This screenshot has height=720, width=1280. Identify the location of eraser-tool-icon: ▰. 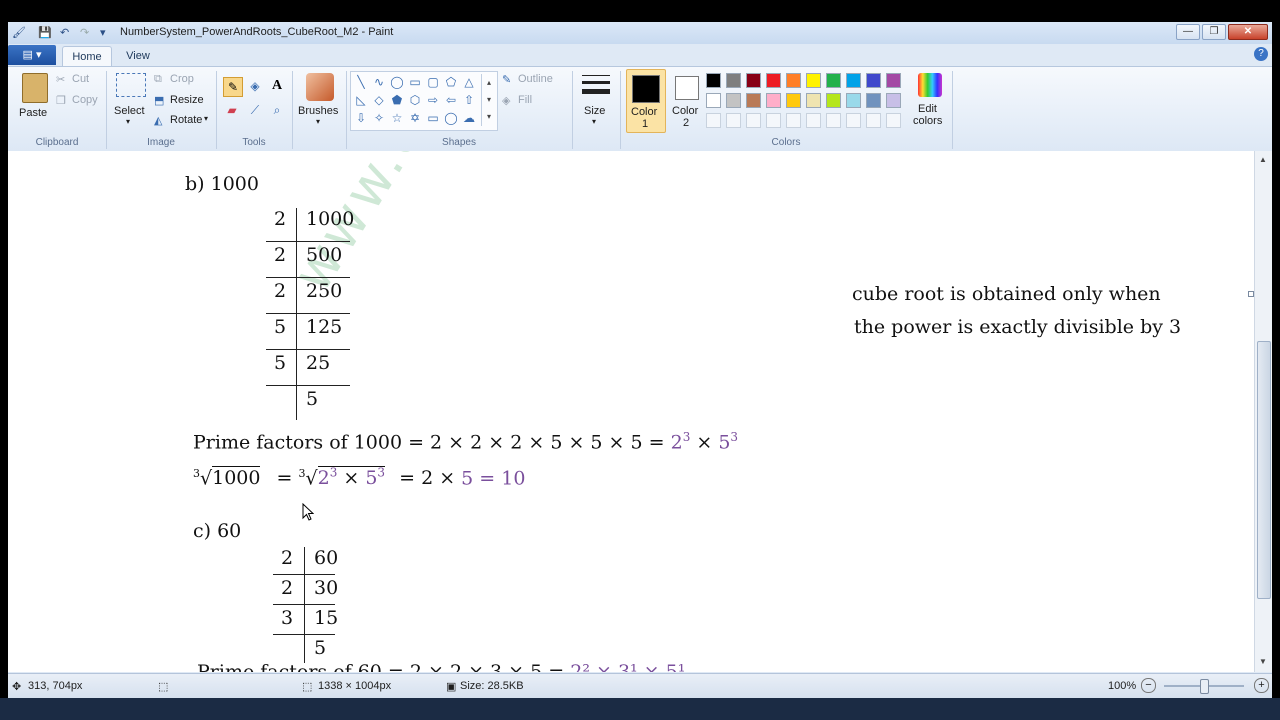
(232, 110).